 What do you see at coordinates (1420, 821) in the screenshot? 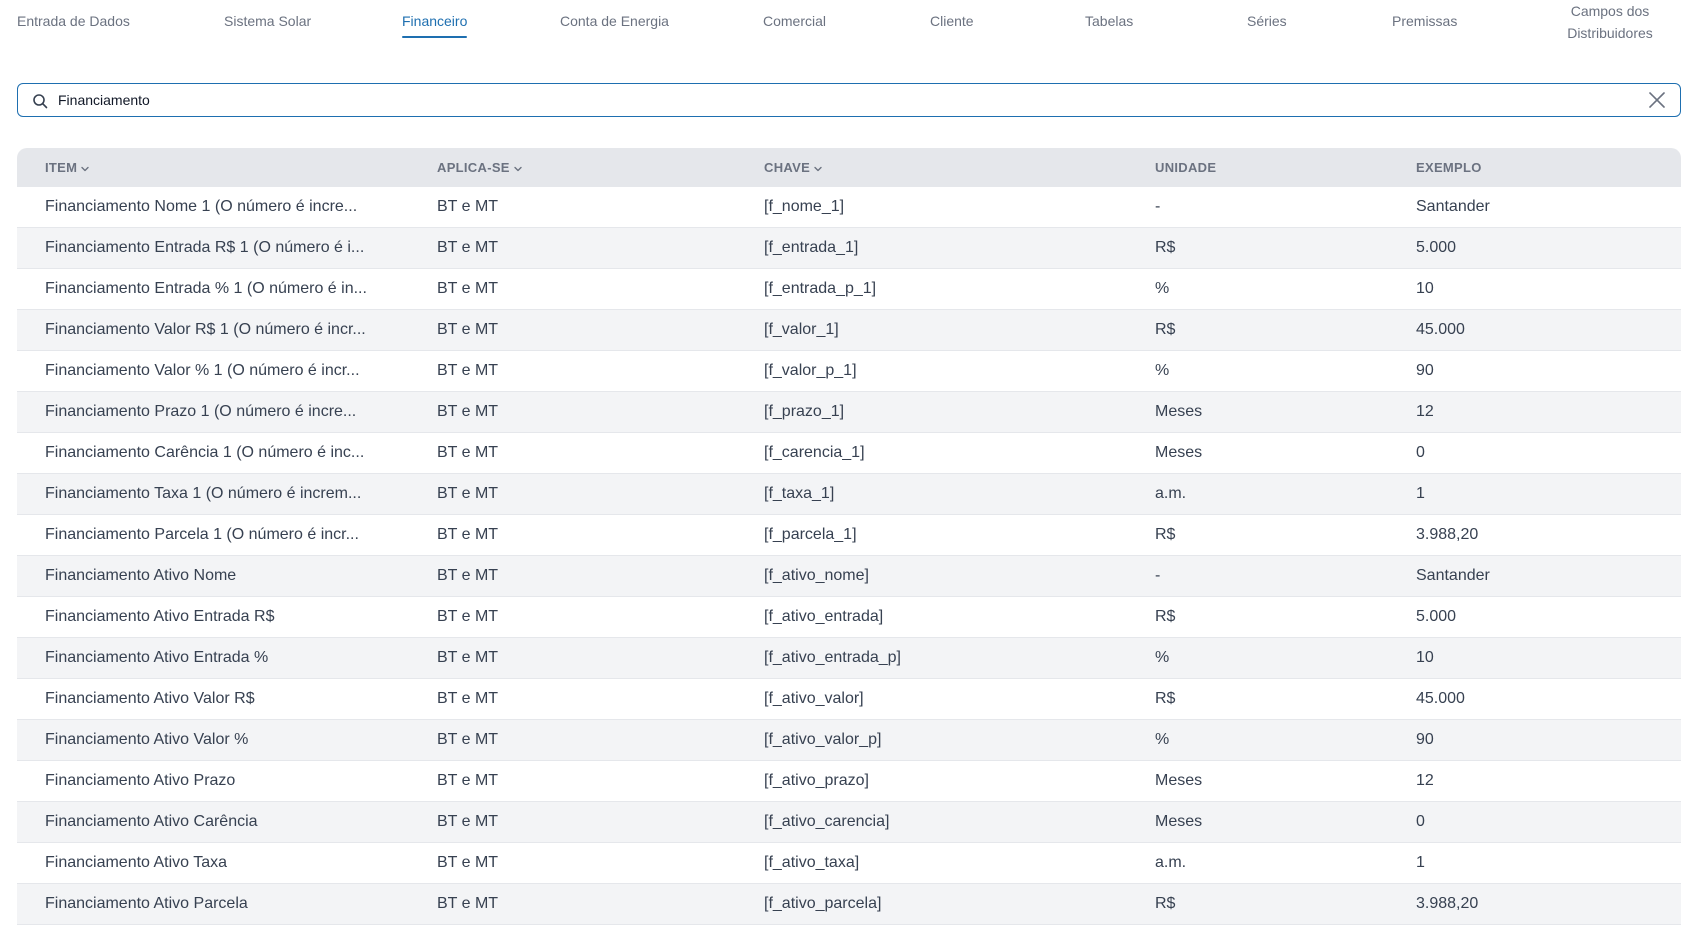
I see `example-cell: 0` at bounding box center [1420, 821].